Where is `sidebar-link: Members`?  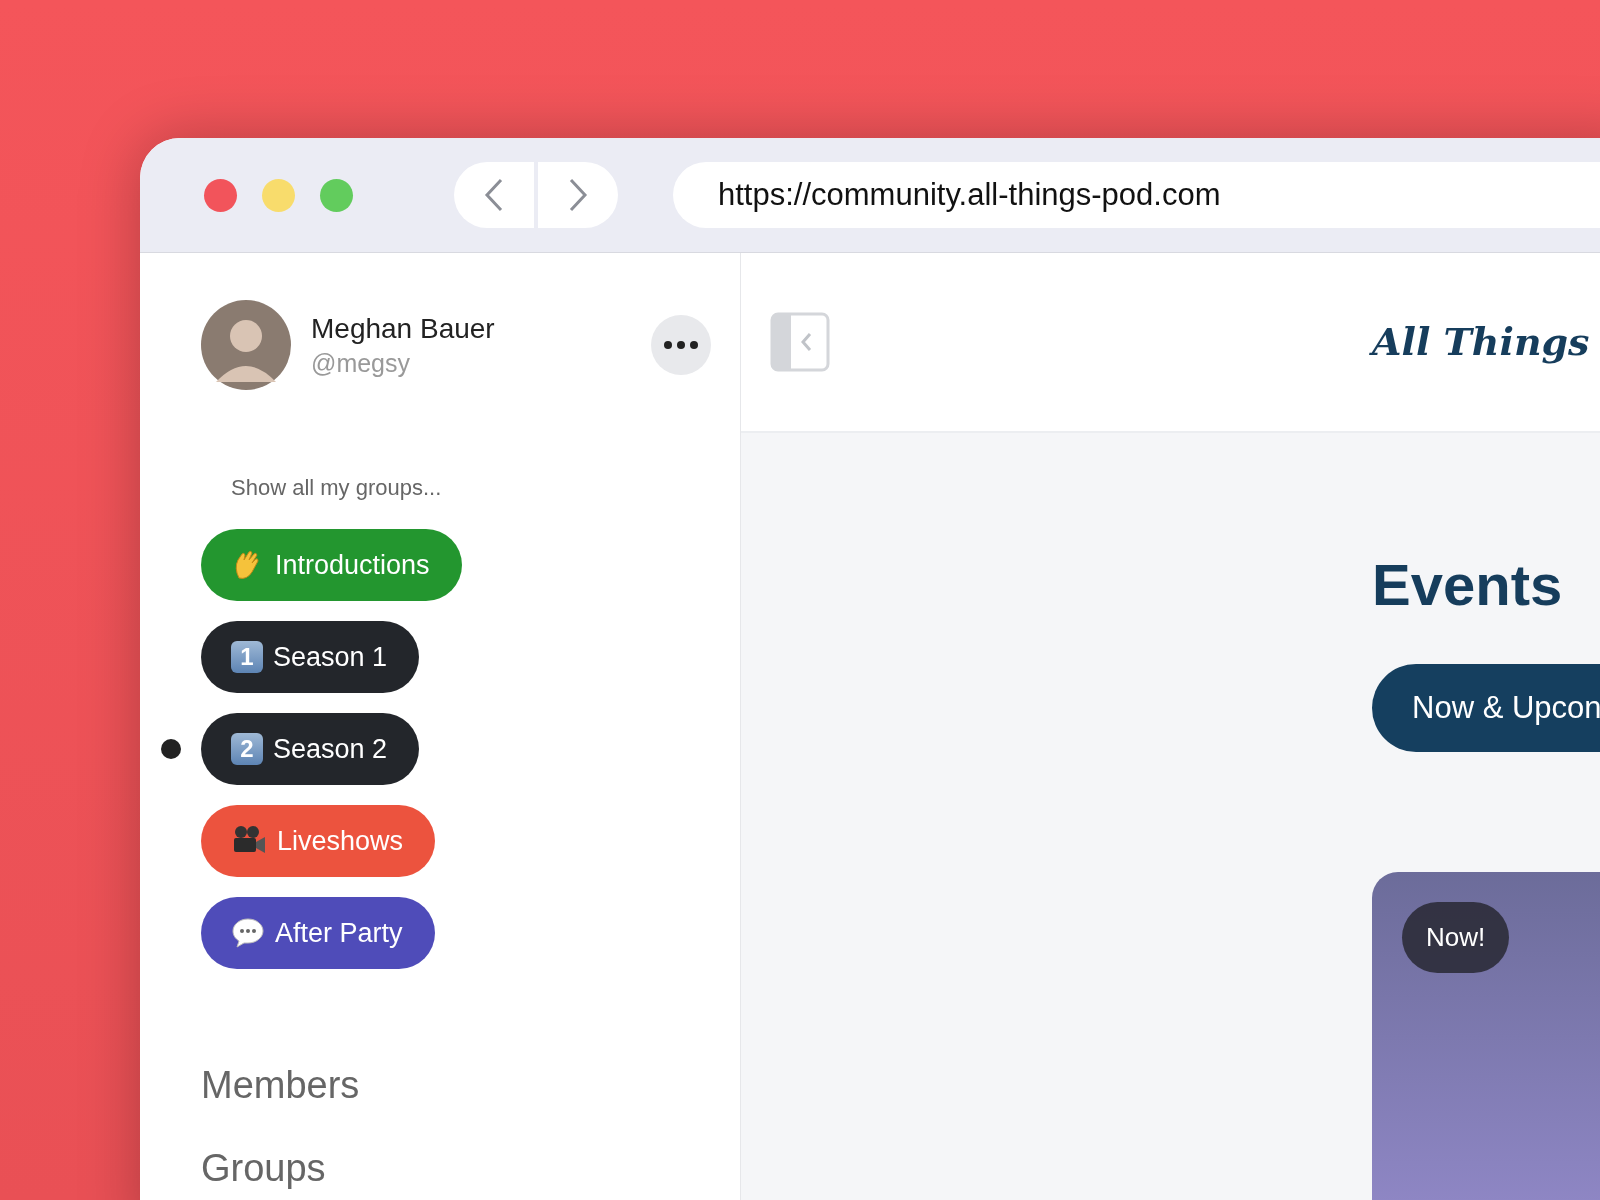
sidebar-link: Members is located at coordinates (470, 1085).